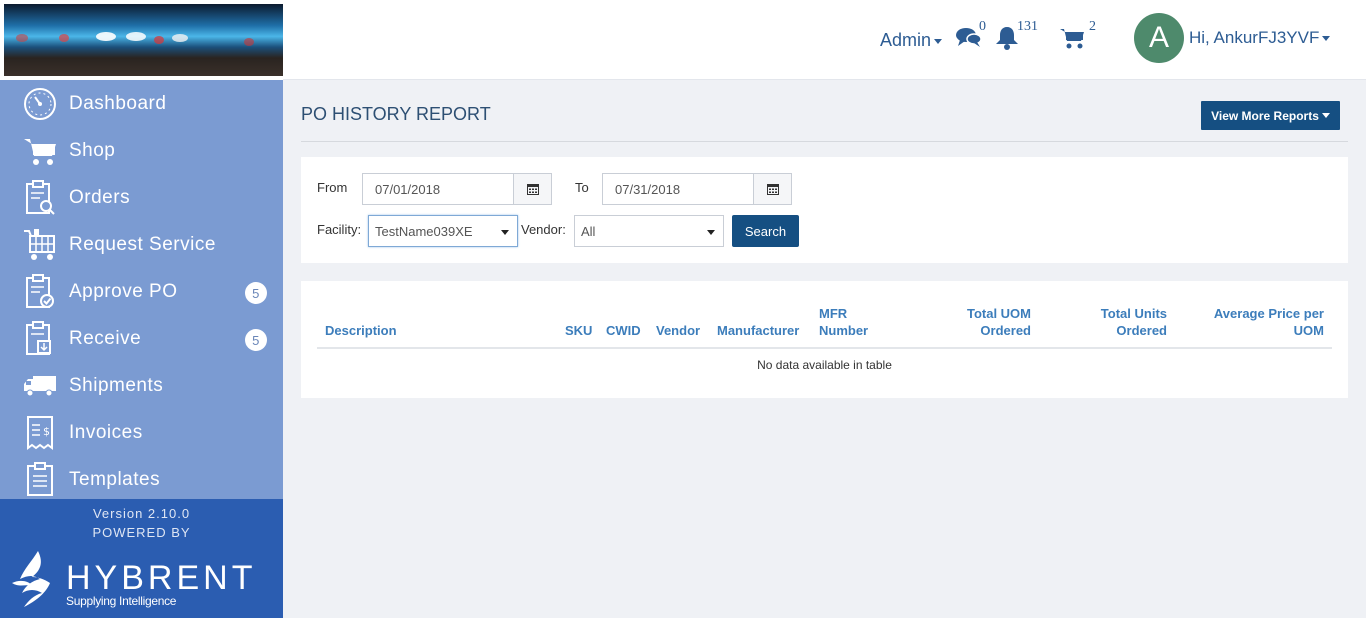  Describe the element at coordinates (648, 189) in the screenshot. I see `to-date-value: 07/31/2018` at that location.